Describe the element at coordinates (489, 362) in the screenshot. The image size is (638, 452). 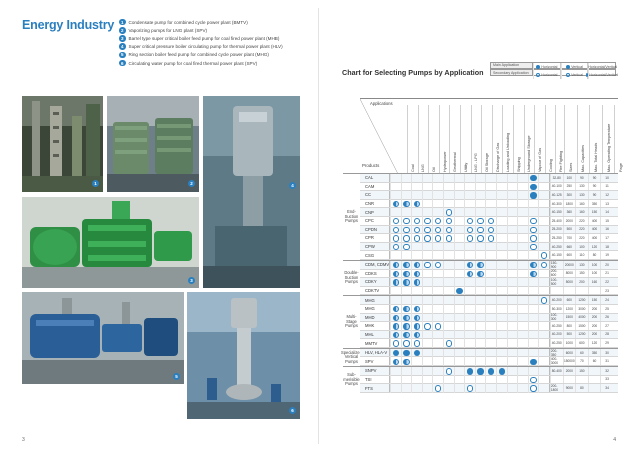
I see `table-row: SPV 400-3000 150000 70 60 31` at that location.